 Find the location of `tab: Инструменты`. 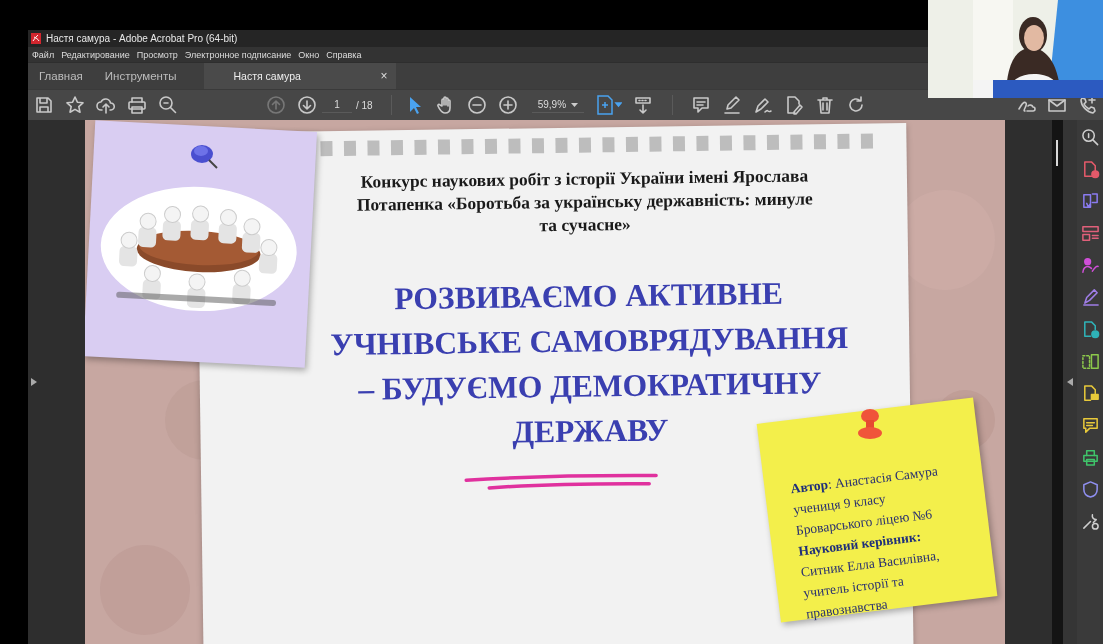

tab: Инструменты is located at coordinates (140, 76).